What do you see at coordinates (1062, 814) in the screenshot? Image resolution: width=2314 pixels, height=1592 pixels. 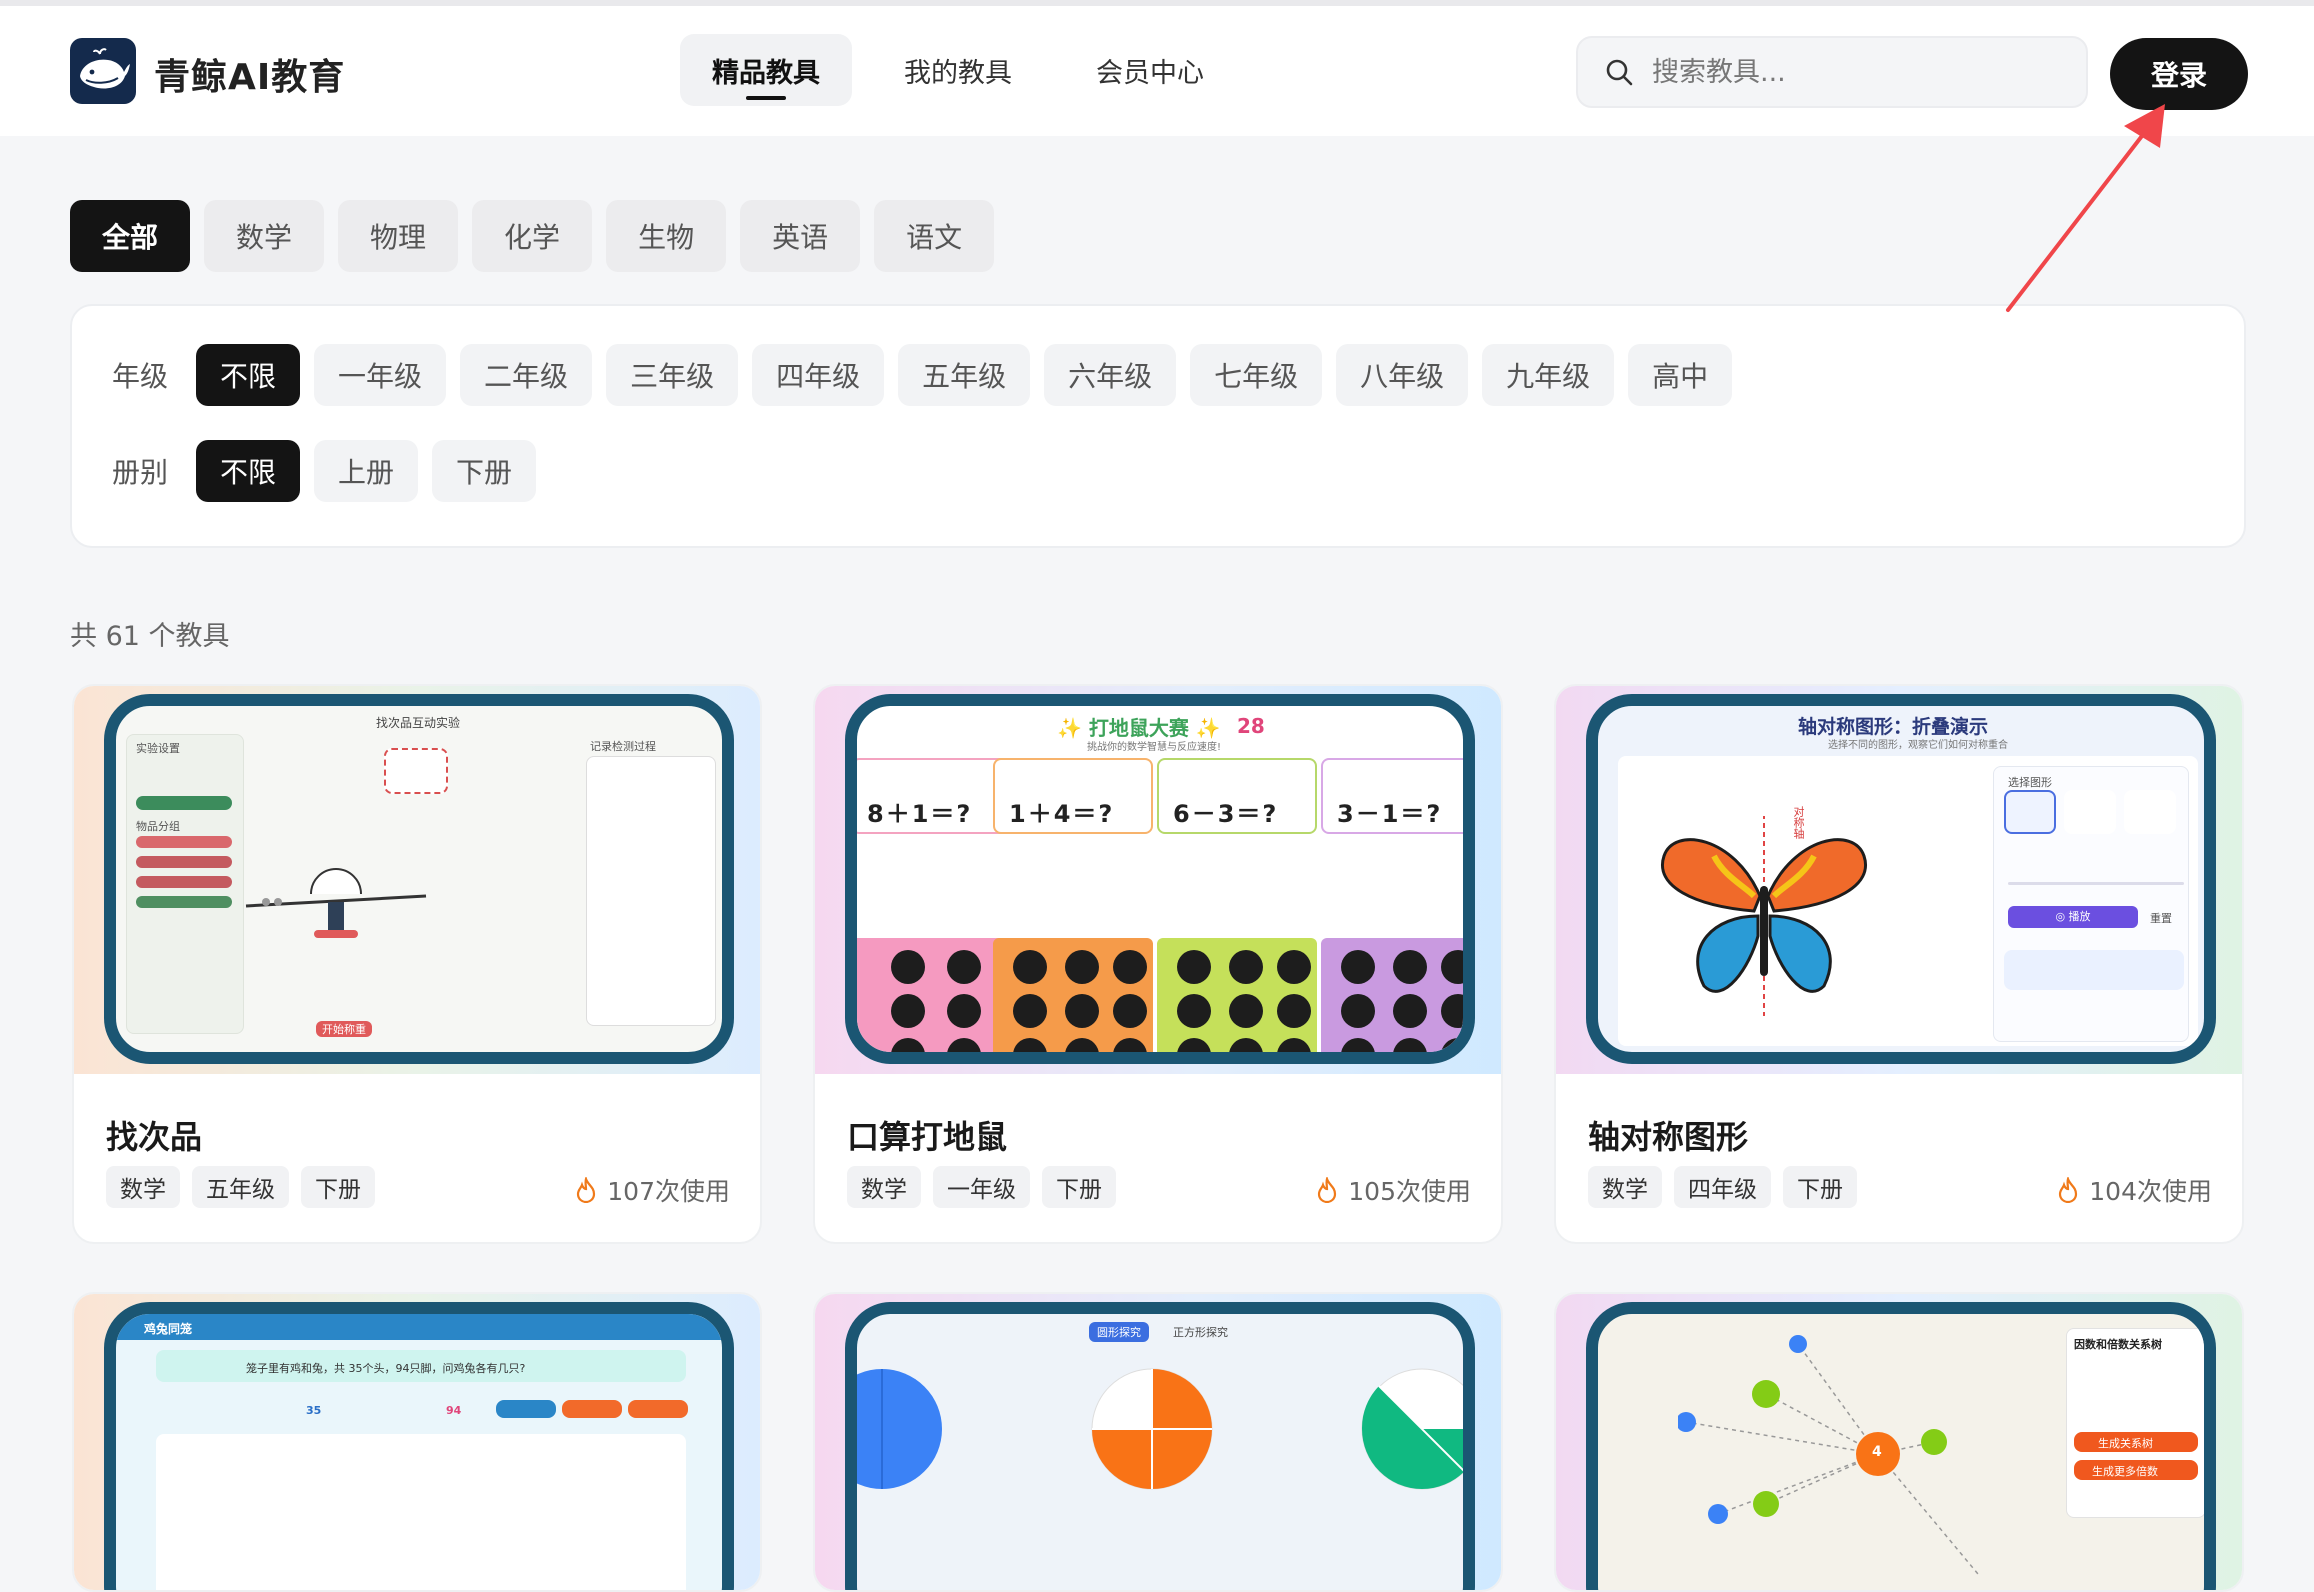 I see `equation-text: 1＋4＝?` at bounding box center [1062, 814].